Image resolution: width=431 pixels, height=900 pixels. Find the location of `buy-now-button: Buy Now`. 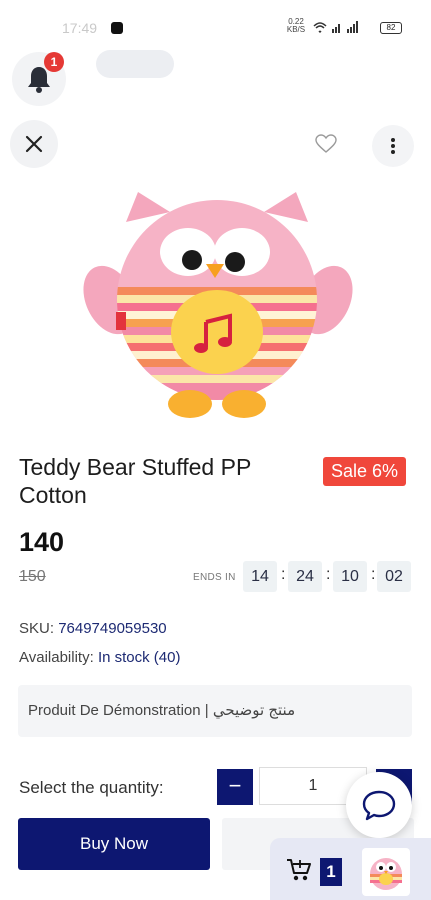

buy-now-button: Buy Now is located at coordinates (114, 844).